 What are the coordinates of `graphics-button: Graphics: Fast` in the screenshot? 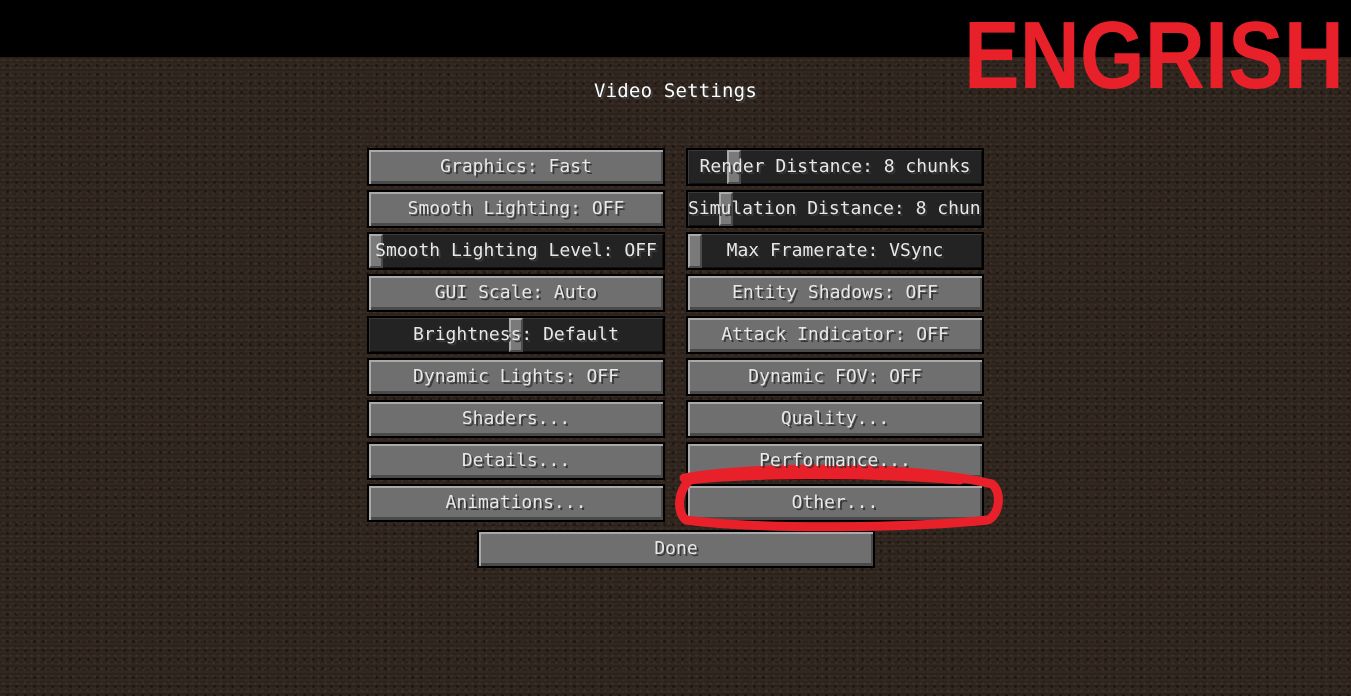 It's located at (516, 167).